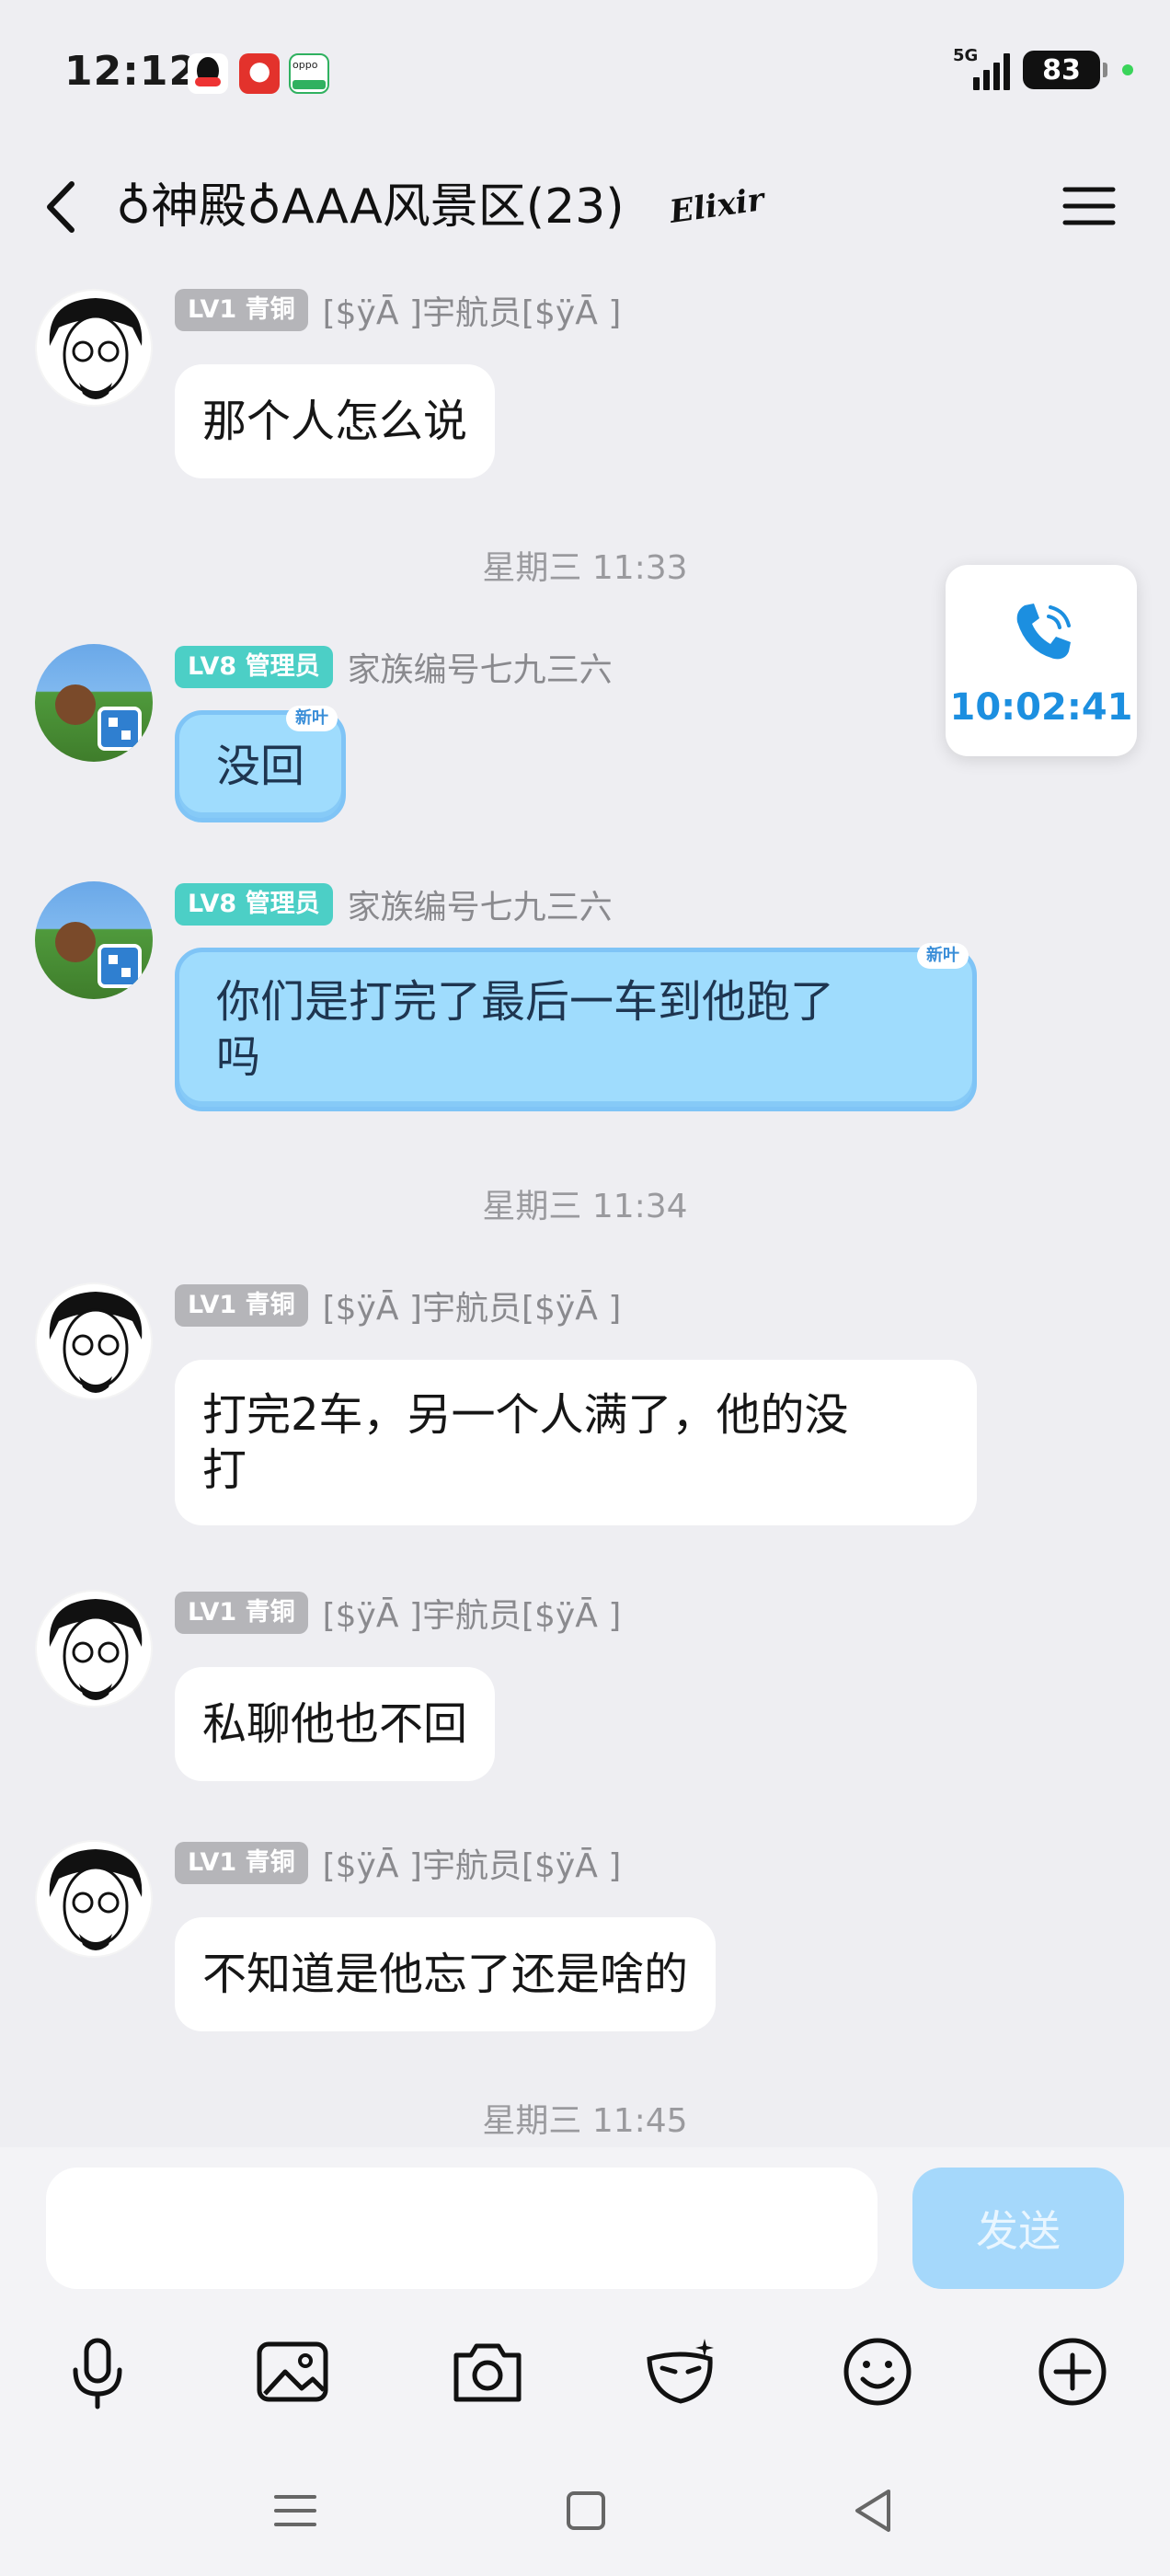 This screenshot has width=1170, height=2576. Describe the element at coordinates (717, 206) in the screenshot. I see `elixir-badge: Elixir` at that location.